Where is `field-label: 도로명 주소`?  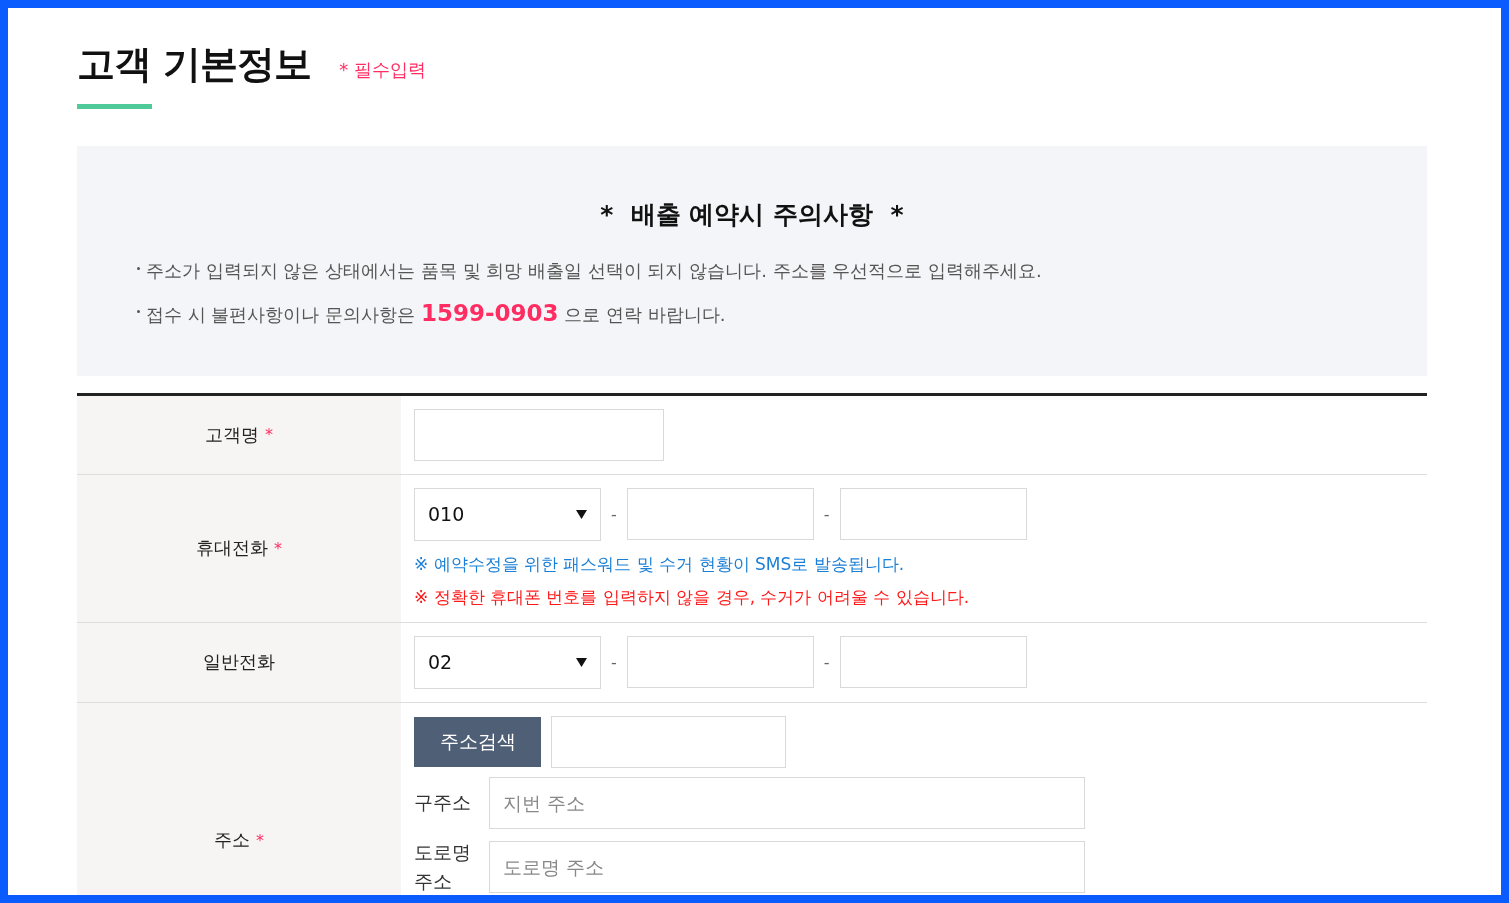
field-label: 도로명 주소 is located at coordinates (443, 866).